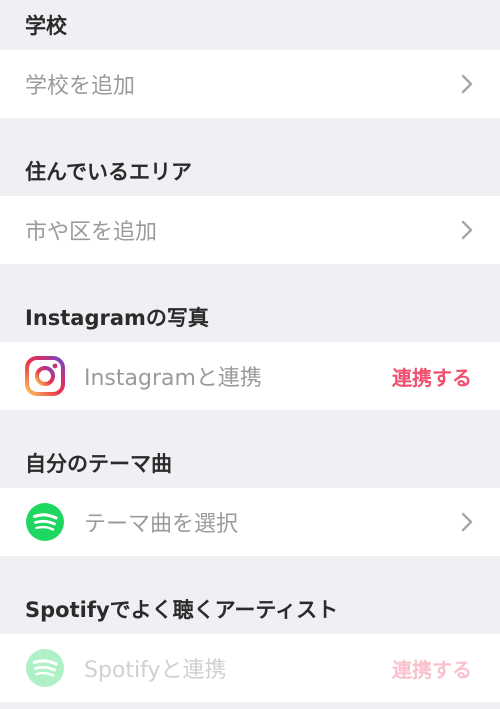  I want to click on spotify-connect-button: 連携する, so click(432, 668).